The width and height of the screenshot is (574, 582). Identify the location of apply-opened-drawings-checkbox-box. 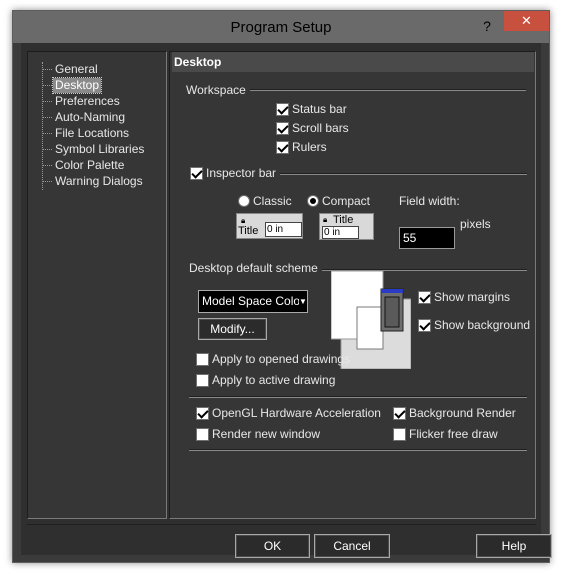
(202, 359).